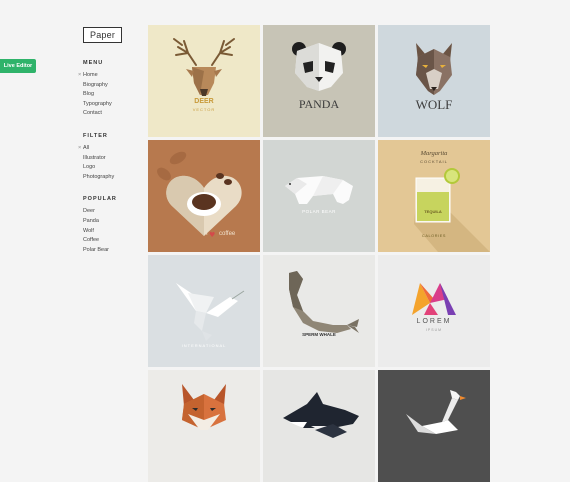  I want to click on coffee-illustration-icon: ♥, so click(199, 195).